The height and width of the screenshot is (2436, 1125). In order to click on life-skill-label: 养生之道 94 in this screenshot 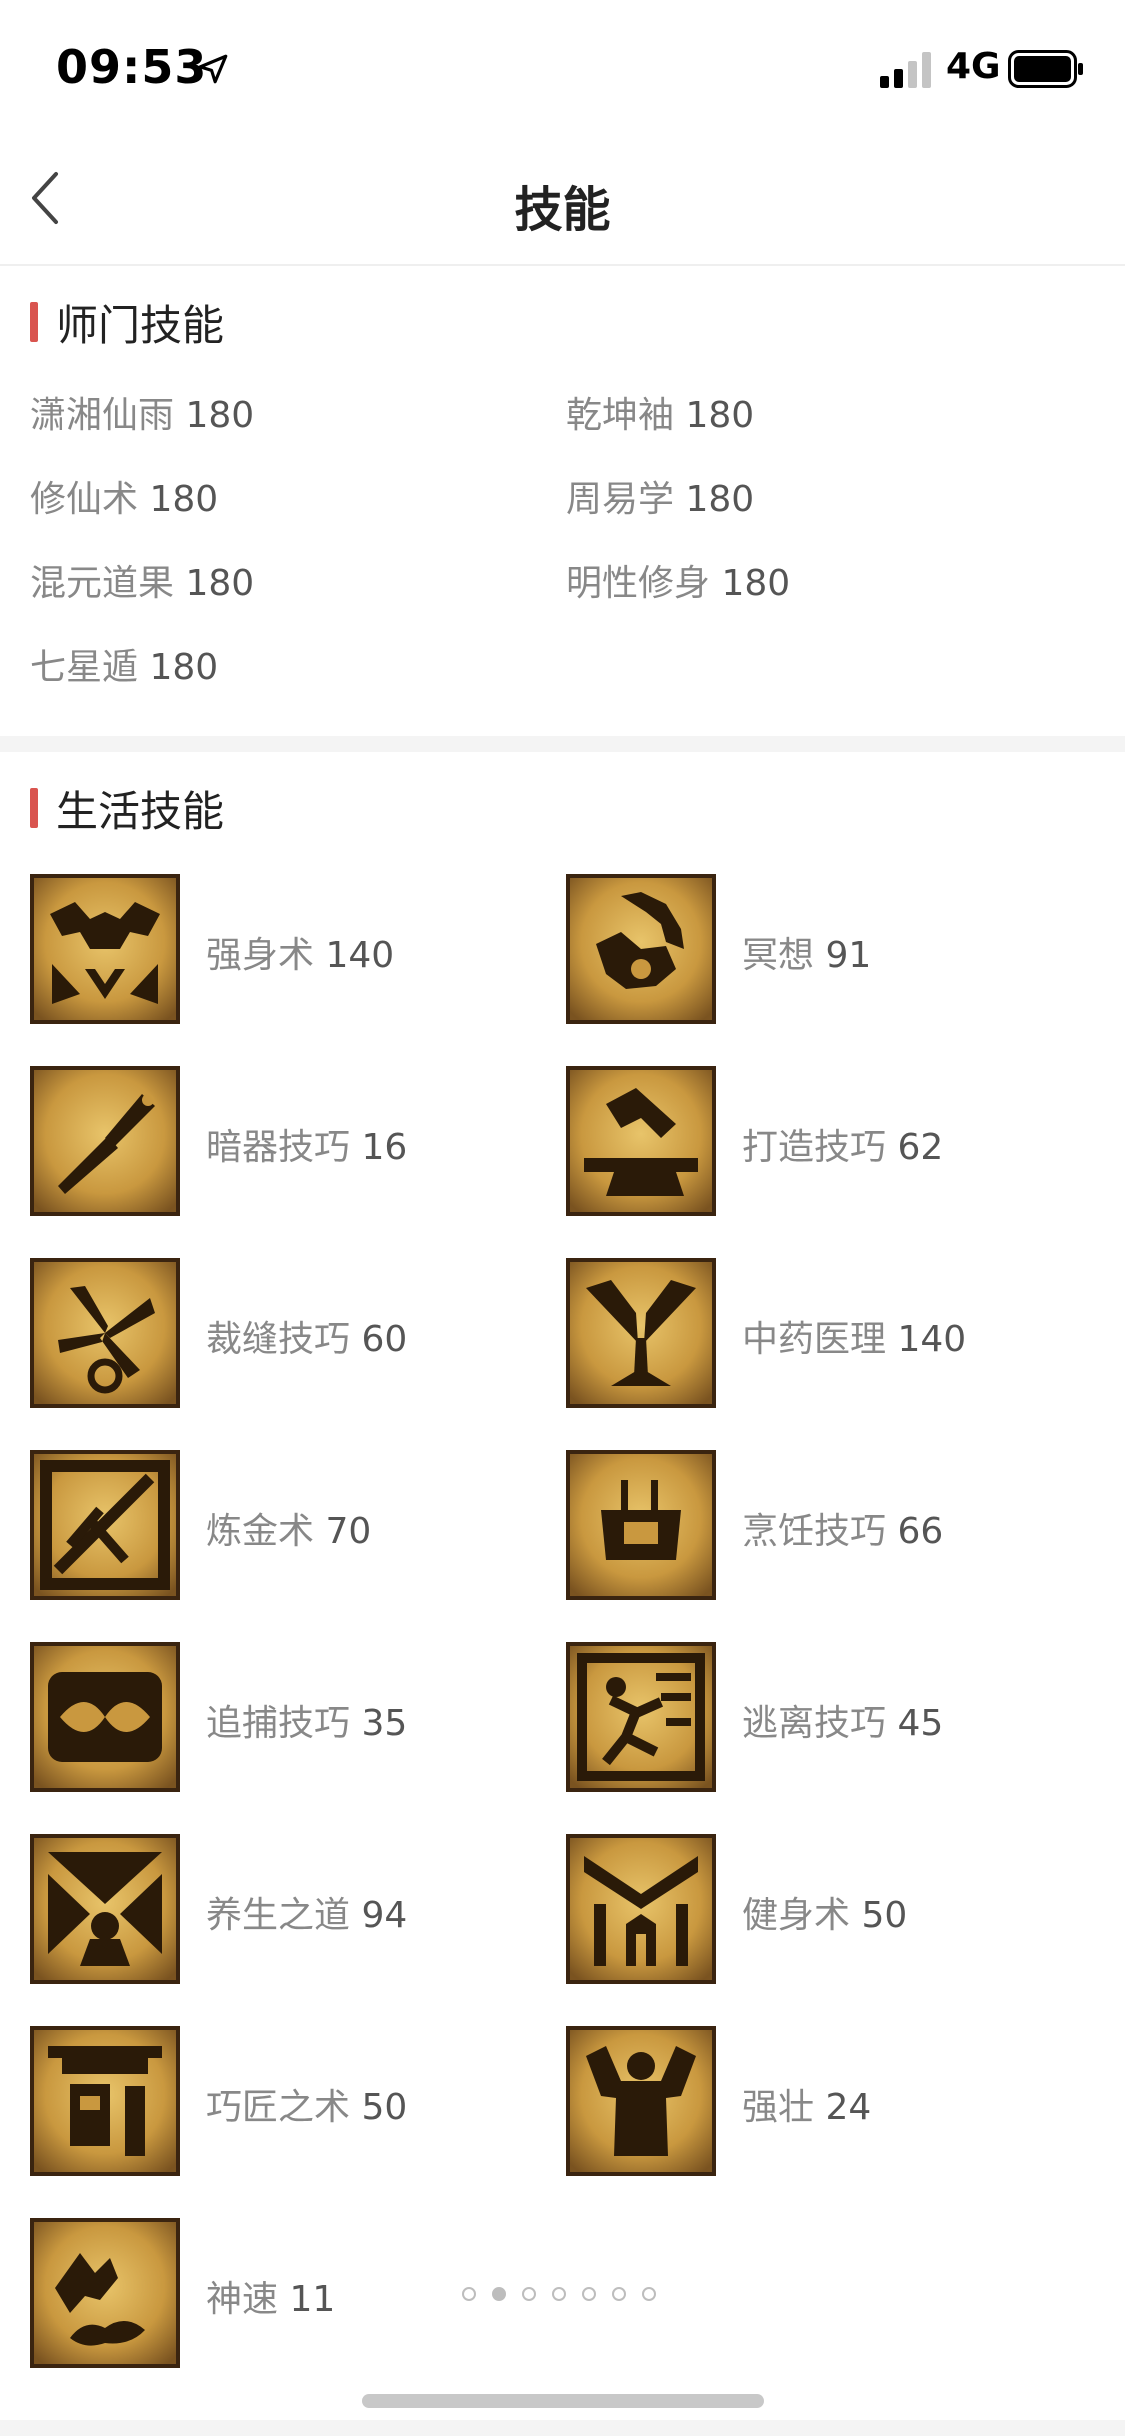, I will do `click(307, 1915)`.